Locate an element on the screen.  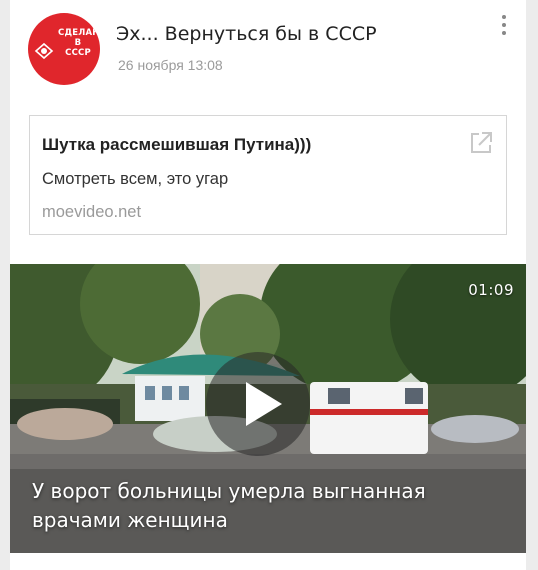
community-name: Эх... Вернуться бы в СССР is located at coordinates (246, 34).